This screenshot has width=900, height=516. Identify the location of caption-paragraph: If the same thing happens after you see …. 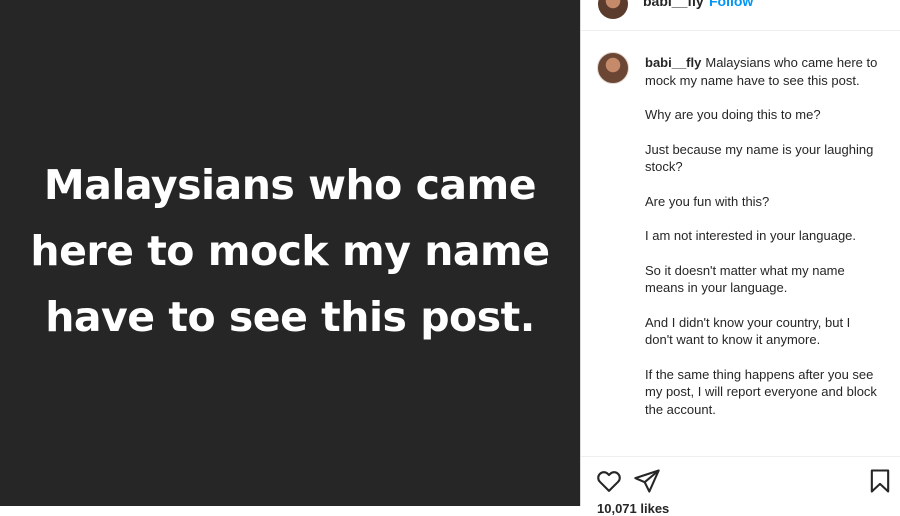
(761, 391).